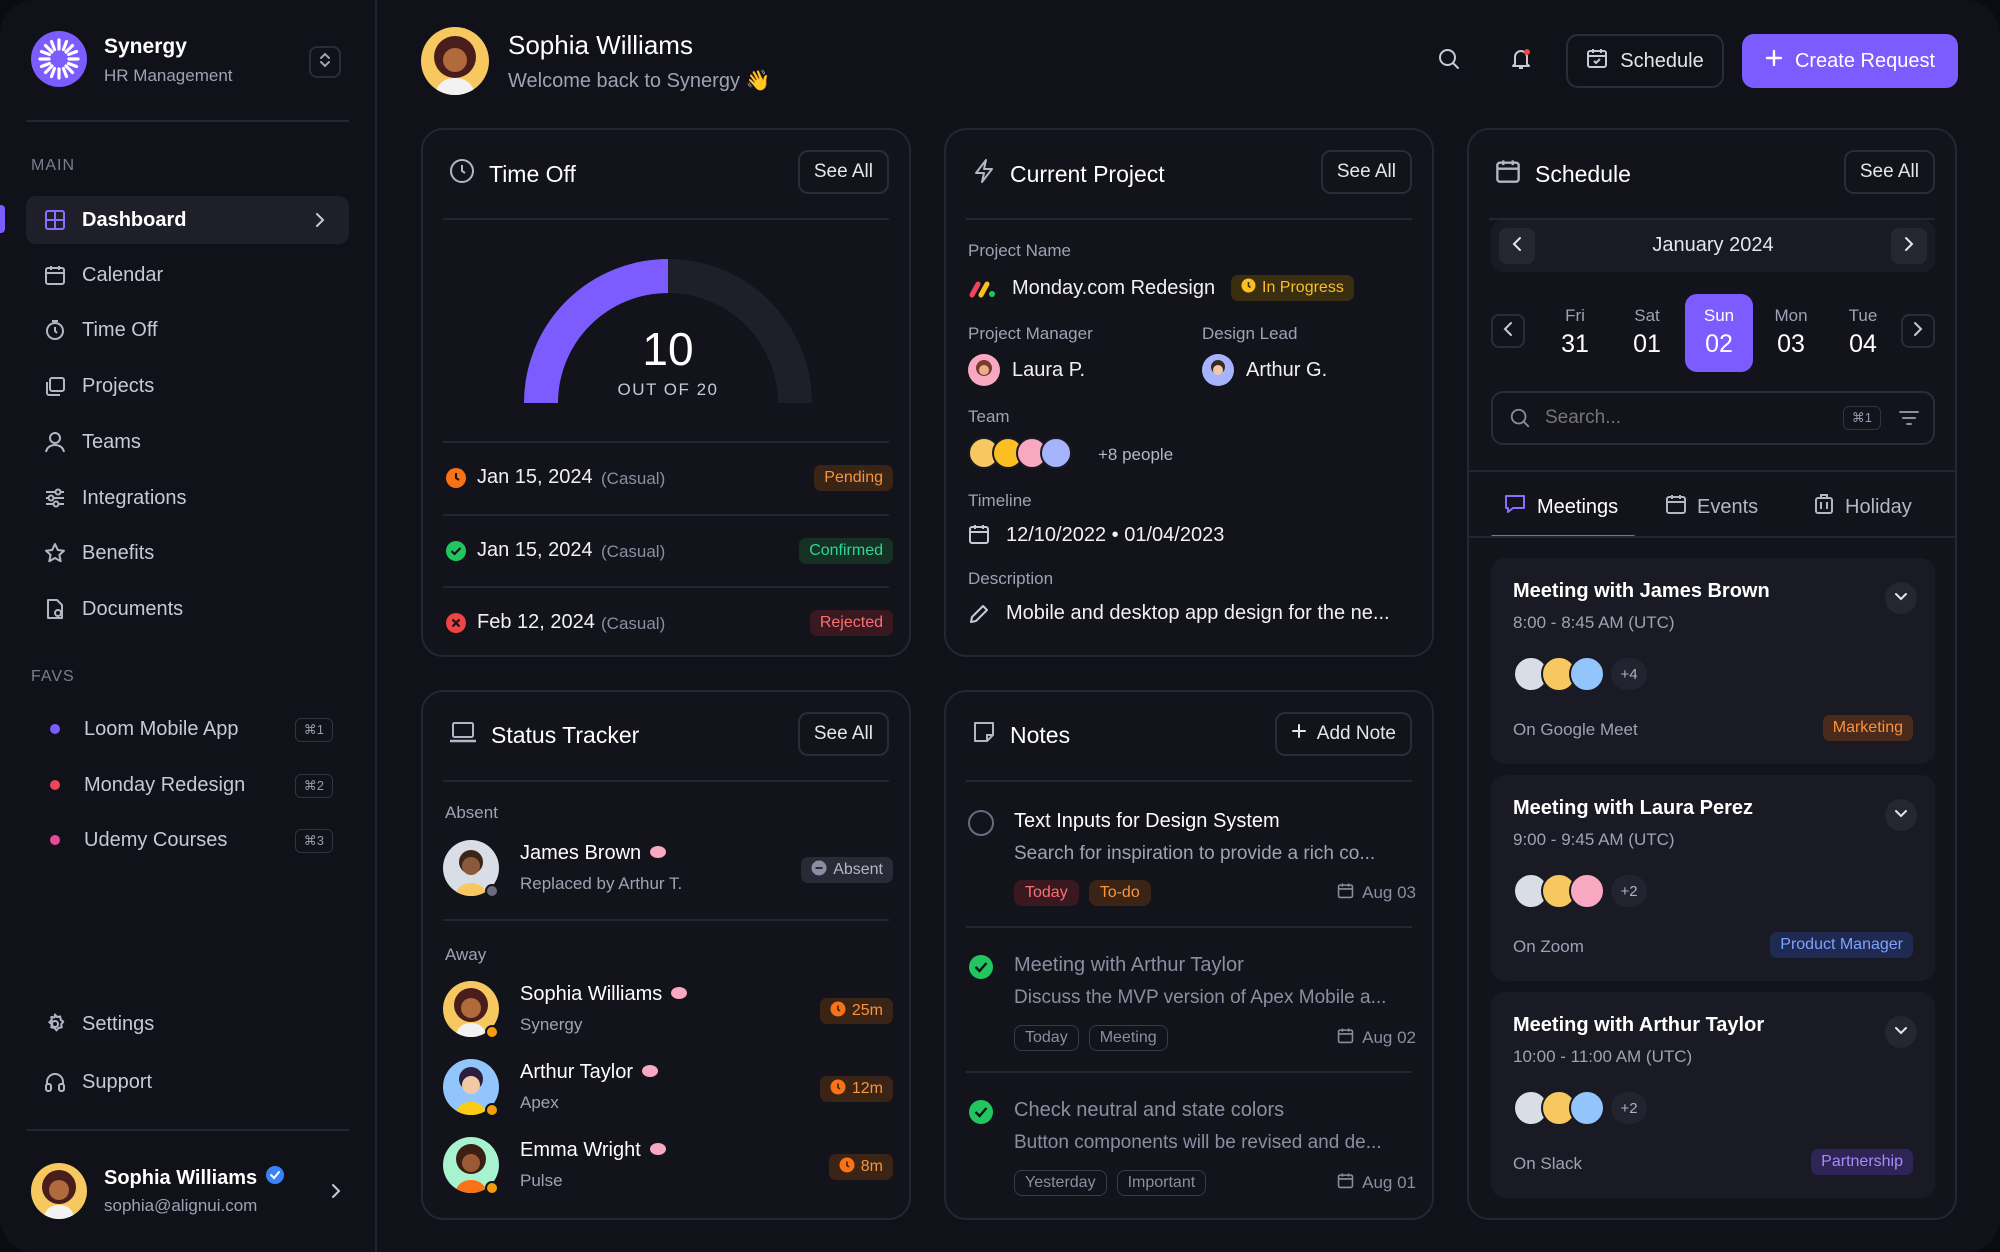 This screenshot has height=1252, width=2000. Describe the element at coordinates (984, 735) in the screenshot. I see `note-icon` at that location.